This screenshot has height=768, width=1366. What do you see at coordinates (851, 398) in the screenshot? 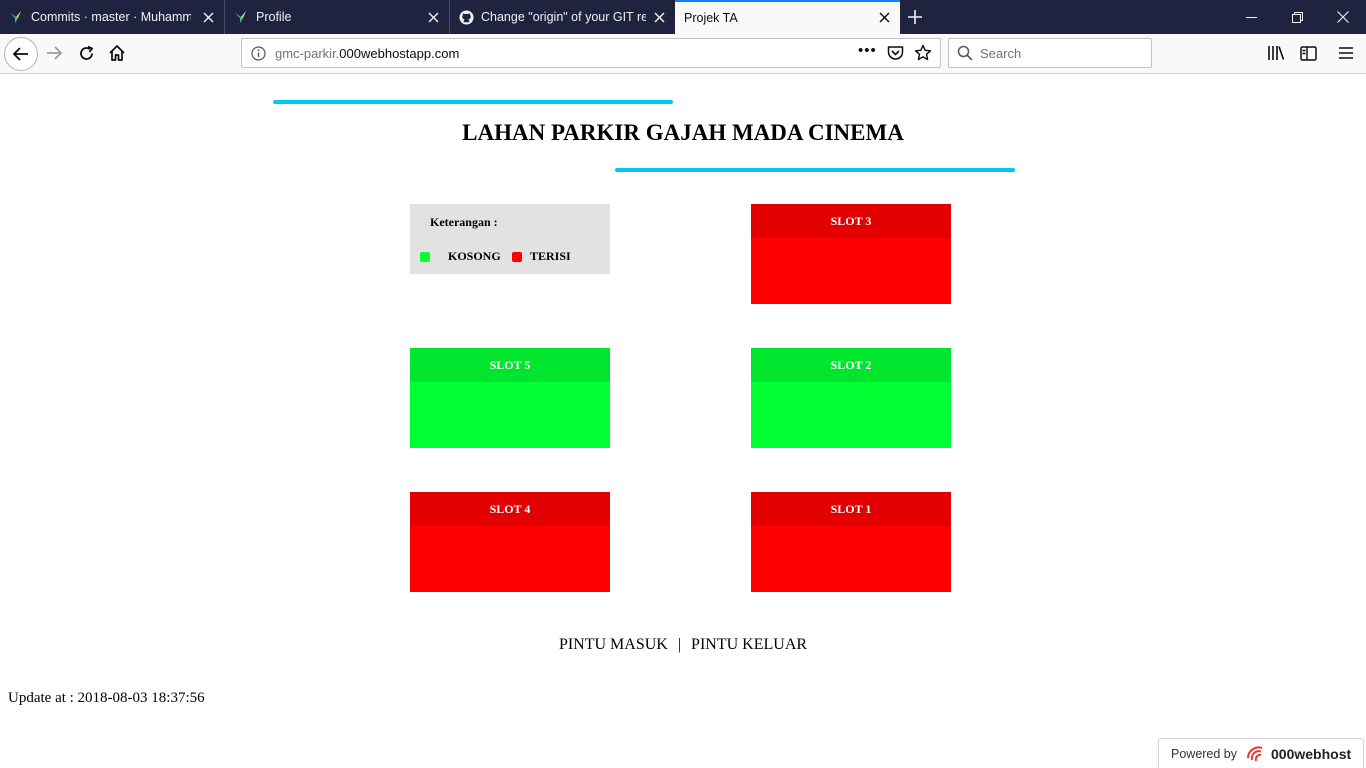
I see `parking-slot: SLOT 2` at bounding box center [851, 398].